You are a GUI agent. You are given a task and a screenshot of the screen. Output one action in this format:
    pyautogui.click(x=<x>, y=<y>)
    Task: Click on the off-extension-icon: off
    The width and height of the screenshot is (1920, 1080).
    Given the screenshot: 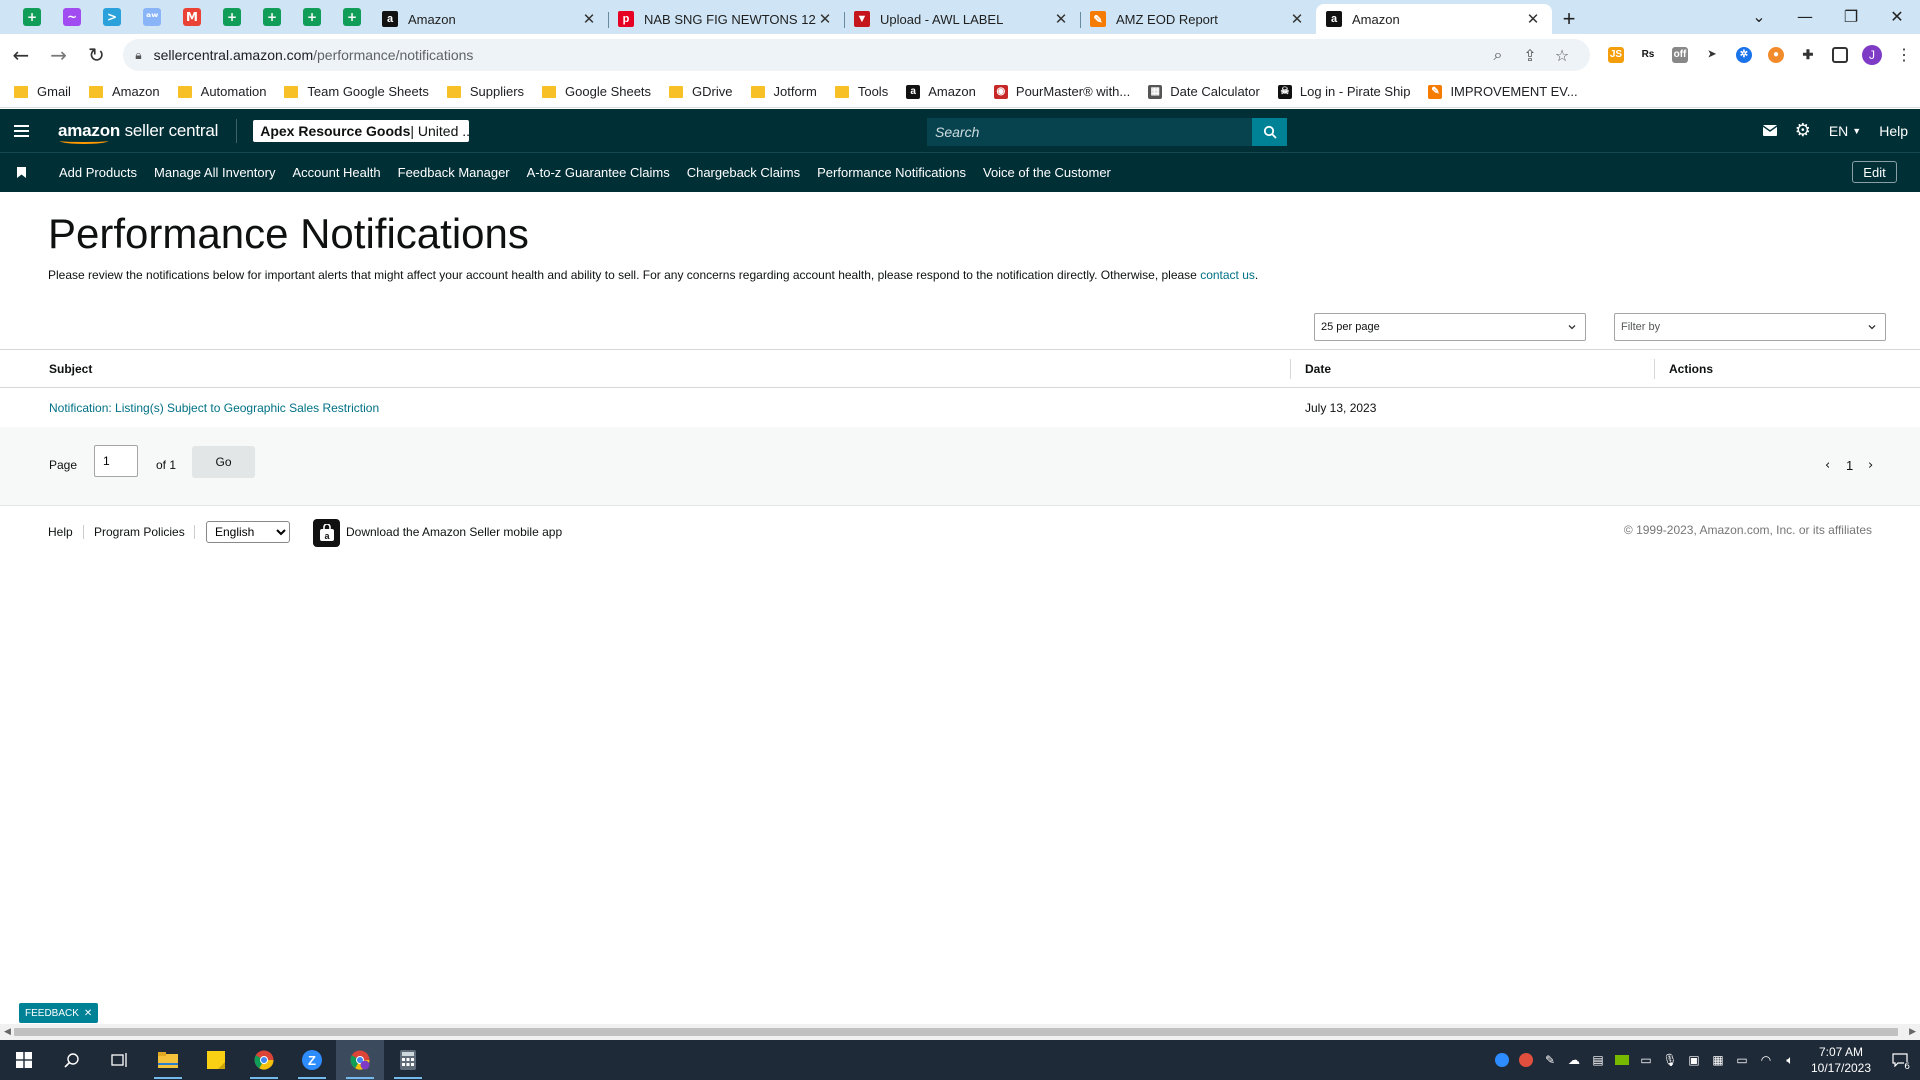 What is the action you would take?
    pyautogui.click(x=1680, y=55)
    